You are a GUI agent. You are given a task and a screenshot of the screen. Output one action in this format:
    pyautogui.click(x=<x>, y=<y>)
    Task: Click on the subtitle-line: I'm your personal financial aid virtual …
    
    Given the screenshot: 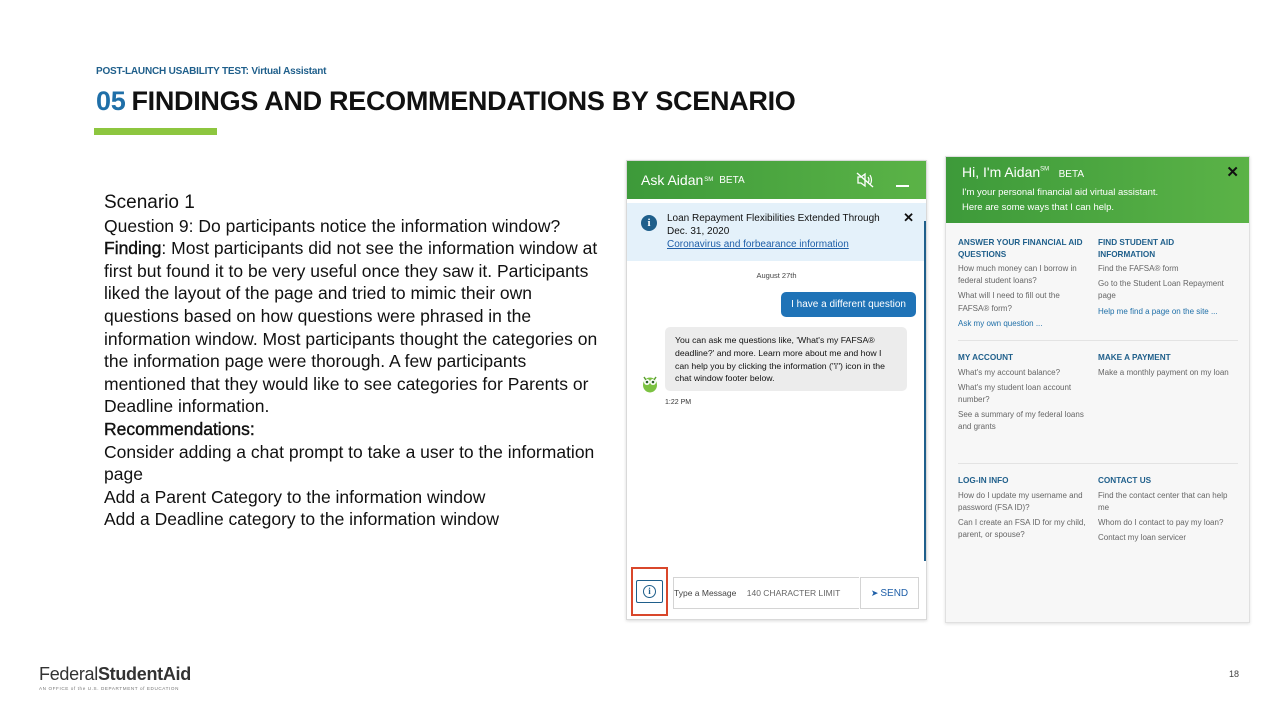 What is the action you would take?
    pyautogui.click(x=1060, y=192)
    